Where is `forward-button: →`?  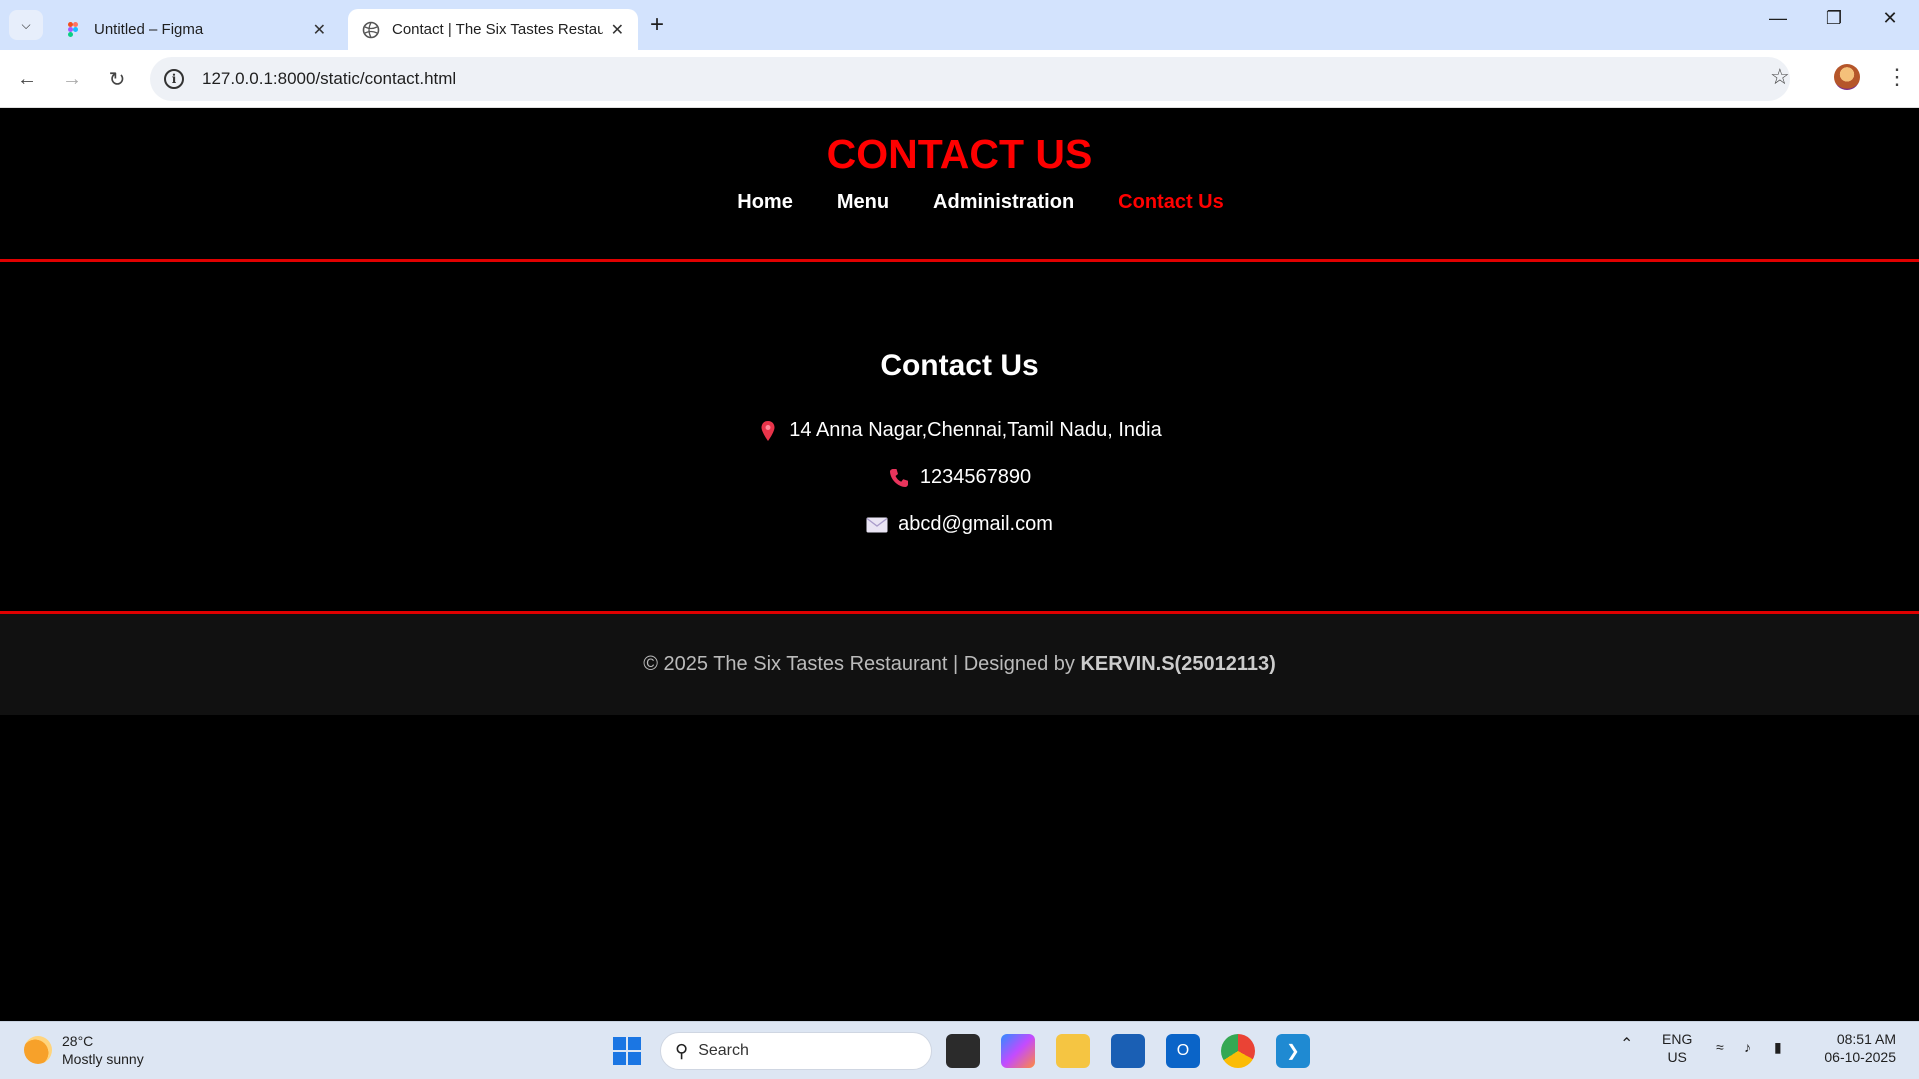
forward-button: → is located at coordinates (72, 79).